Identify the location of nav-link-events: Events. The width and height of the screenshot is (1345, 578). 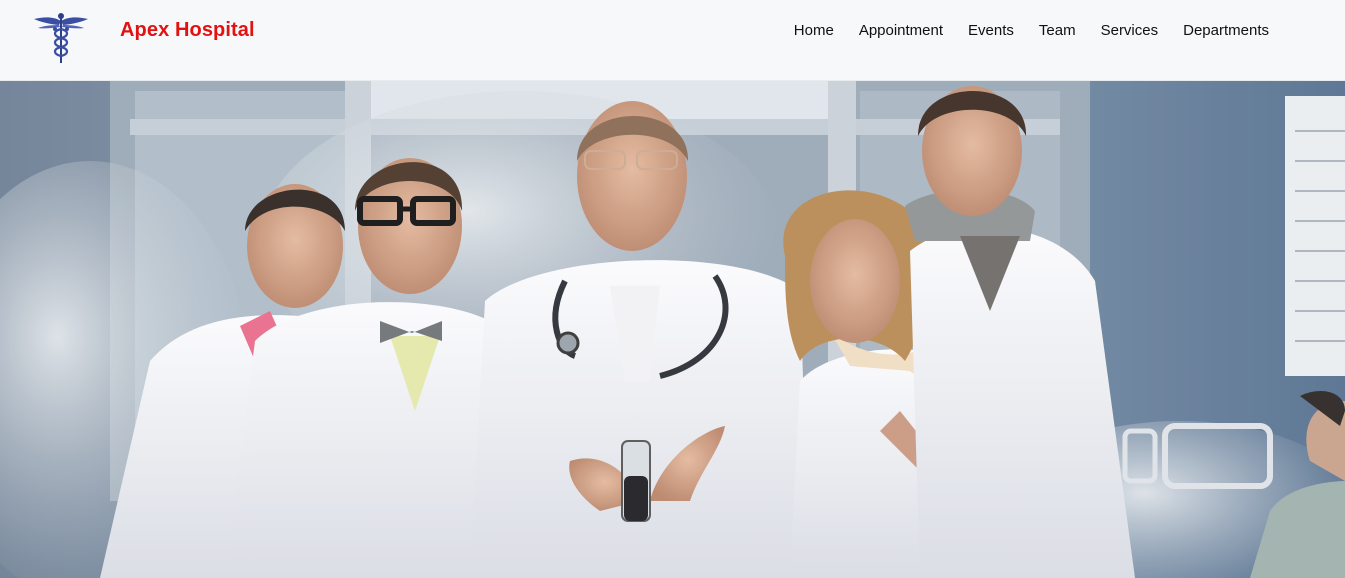
(991, 30).